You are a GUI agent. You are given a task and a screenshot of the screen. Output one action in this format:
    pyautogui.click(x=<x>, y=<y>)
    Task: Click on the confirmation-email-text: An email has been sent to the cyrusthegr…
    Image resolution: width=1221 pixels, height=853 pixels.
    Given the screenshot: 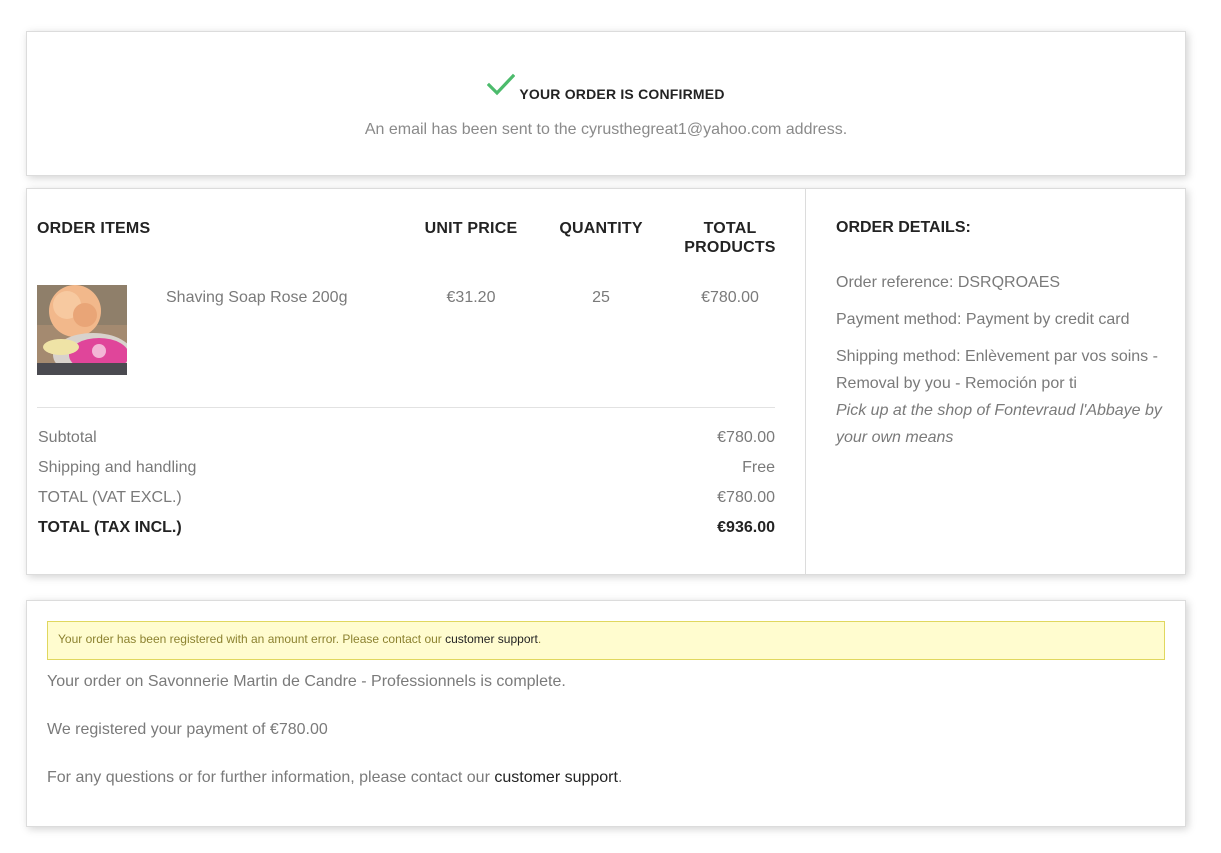 What is the action you would take?
    pyautogui.click(x=606, y=129)
    